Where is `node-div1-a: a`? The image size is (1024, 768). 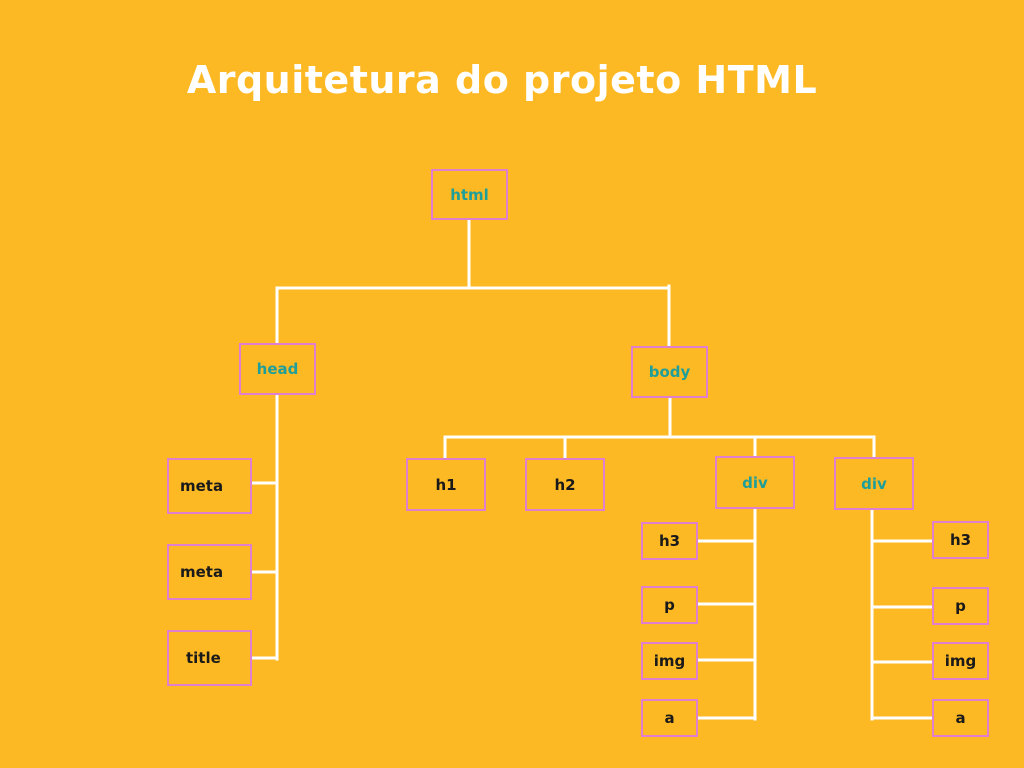 node-div1-a: a is located at coordinates (669, 718).